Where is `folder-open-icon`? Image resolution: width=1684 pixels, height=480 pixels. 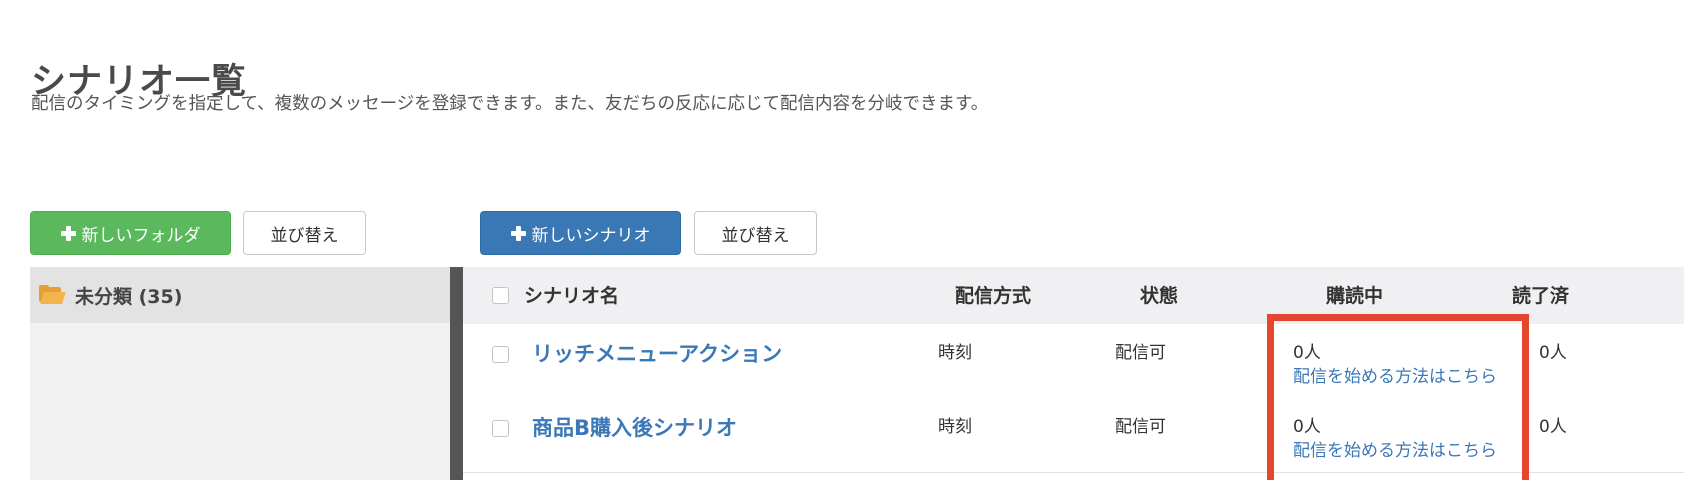 folder-open-icon is located at coordinates (52, 295).